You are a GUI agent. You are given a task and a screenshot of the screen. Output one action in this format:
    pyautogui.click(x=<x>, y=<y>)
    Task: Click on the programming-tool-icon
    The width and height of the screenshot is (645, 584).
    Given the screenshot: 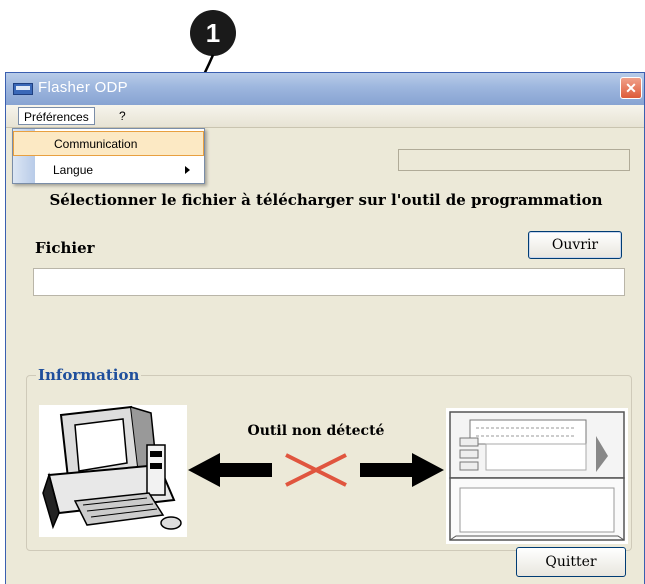 What is the action you would take?
    pyautogui.click(x=537, y=476)
    